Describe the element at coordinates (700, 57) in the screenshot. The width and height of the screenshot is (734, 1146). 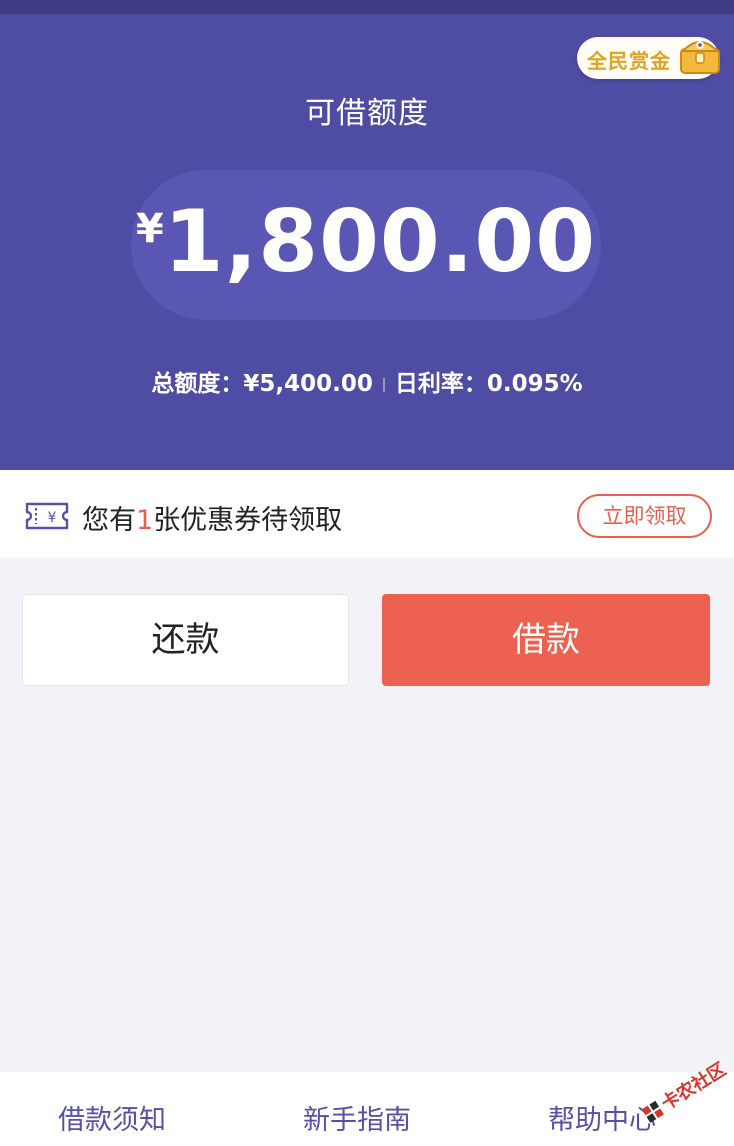
I see `treasure-chest-icon` at that location.